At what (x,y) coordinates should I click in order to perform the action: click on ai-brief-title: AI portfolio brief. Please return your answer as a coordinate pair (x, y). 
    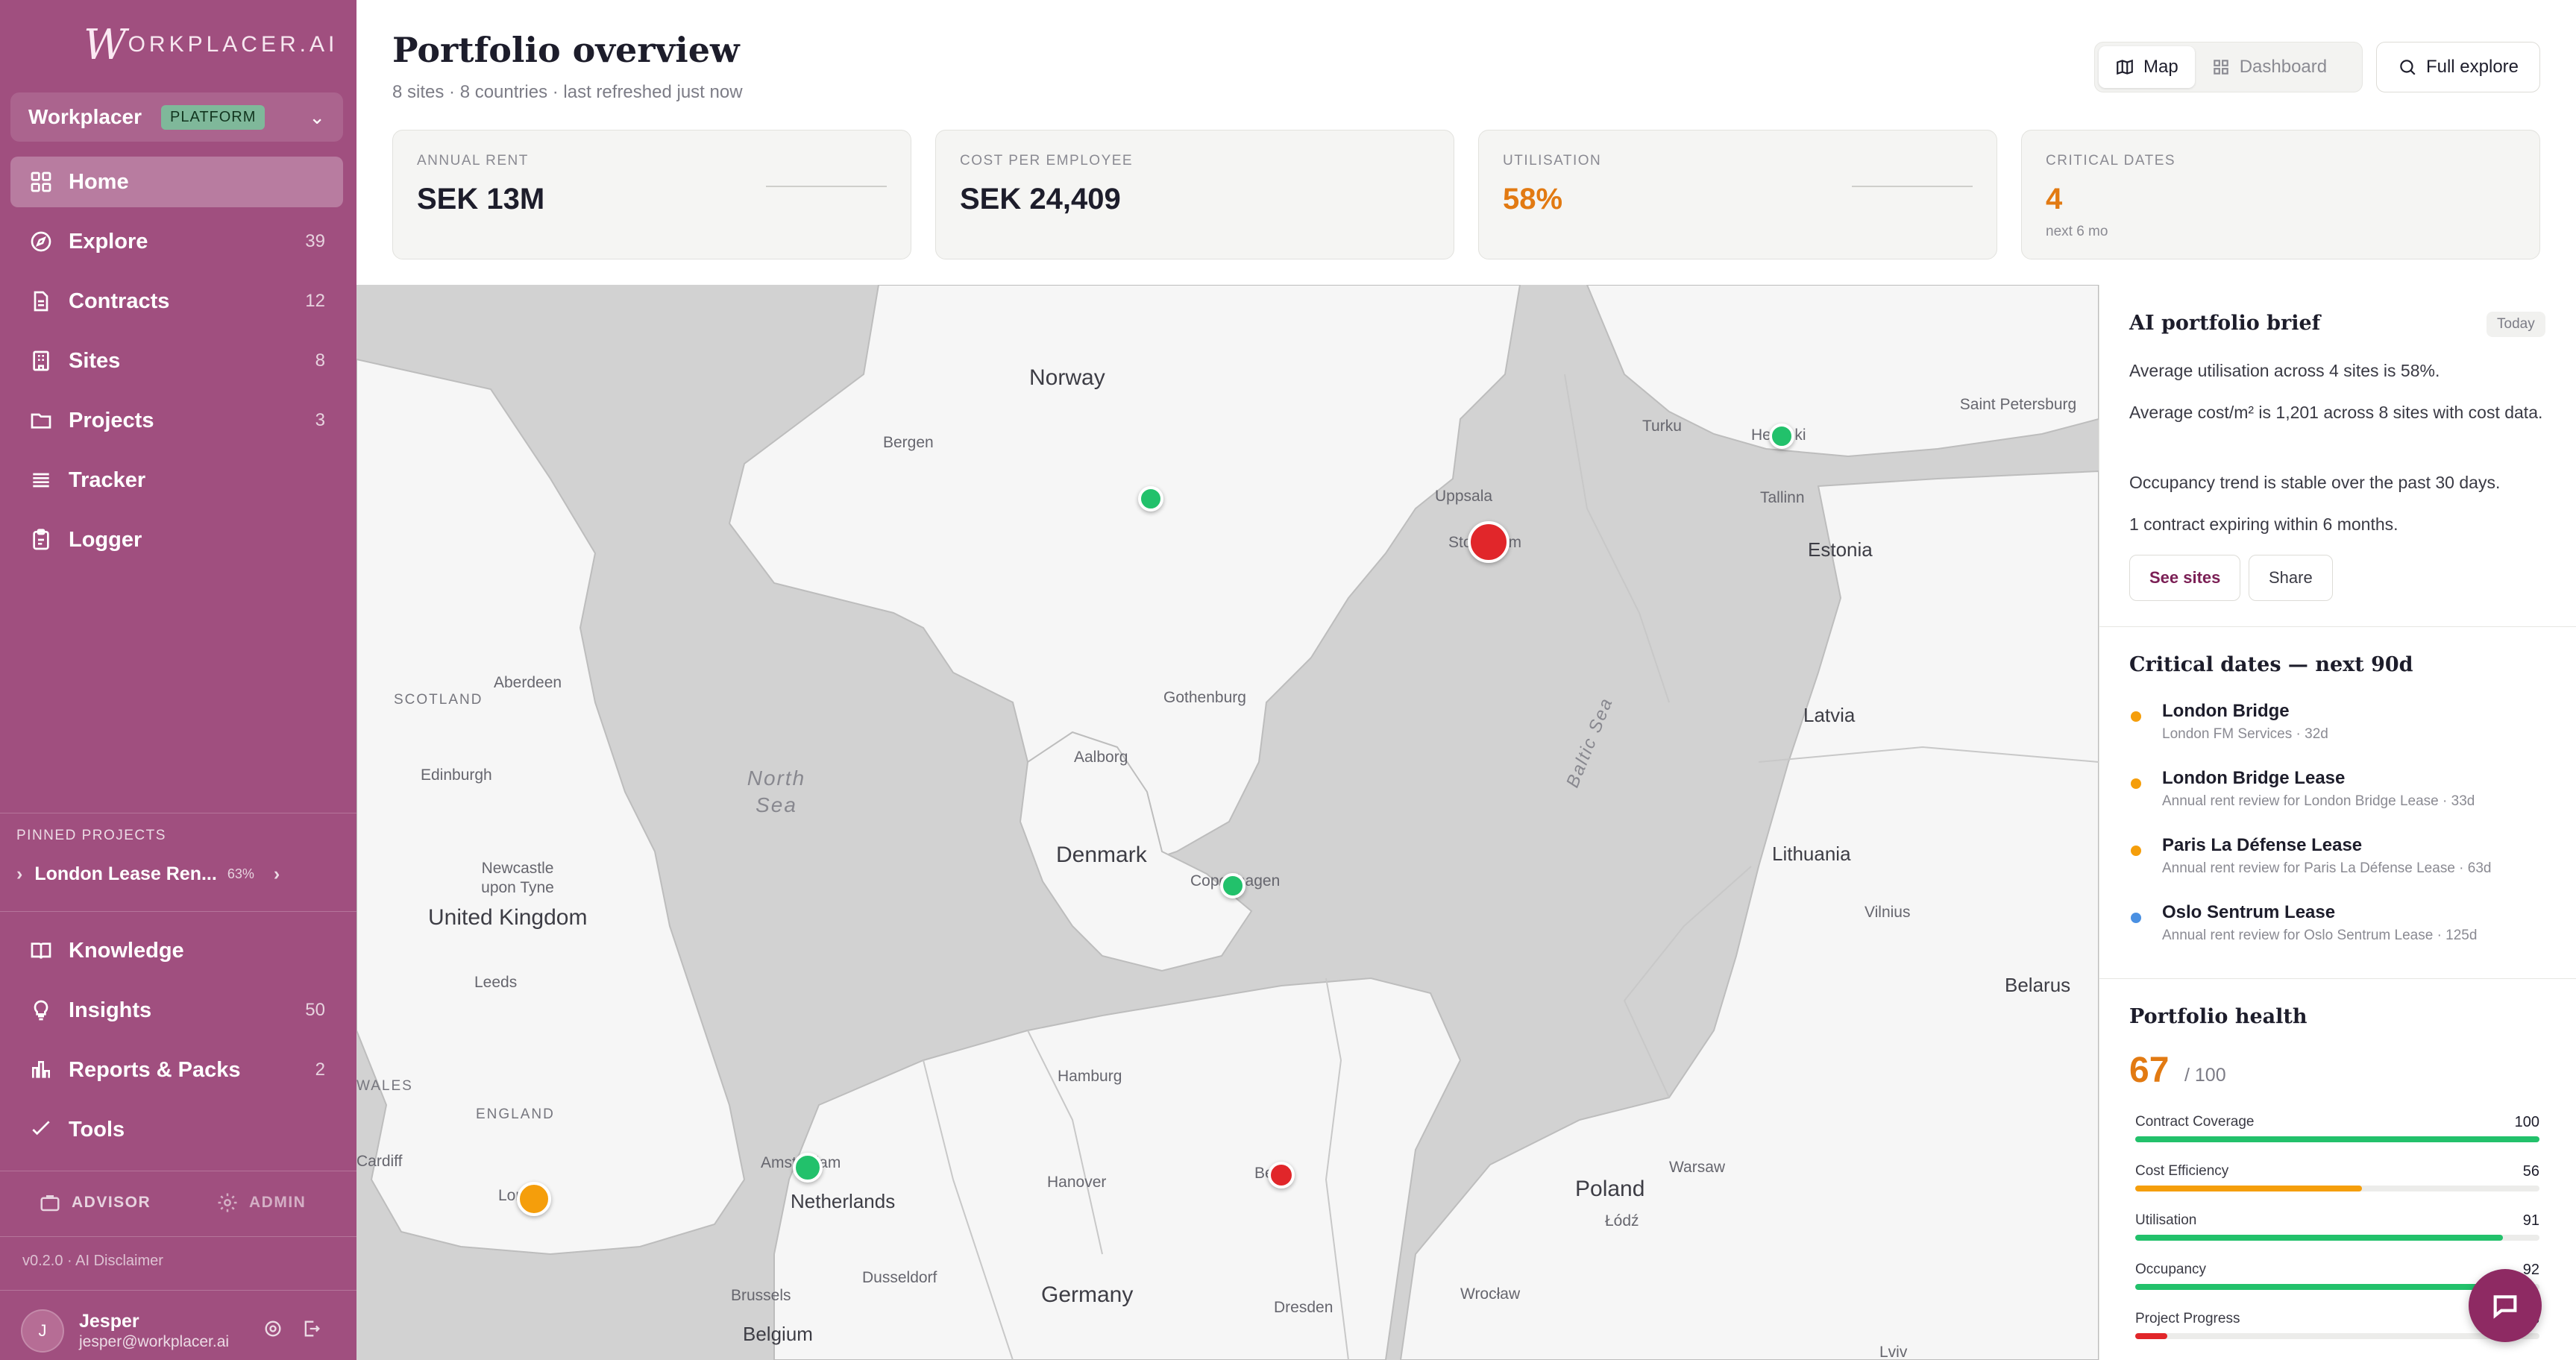
    Looking at the image, I should click on (2225, 323).